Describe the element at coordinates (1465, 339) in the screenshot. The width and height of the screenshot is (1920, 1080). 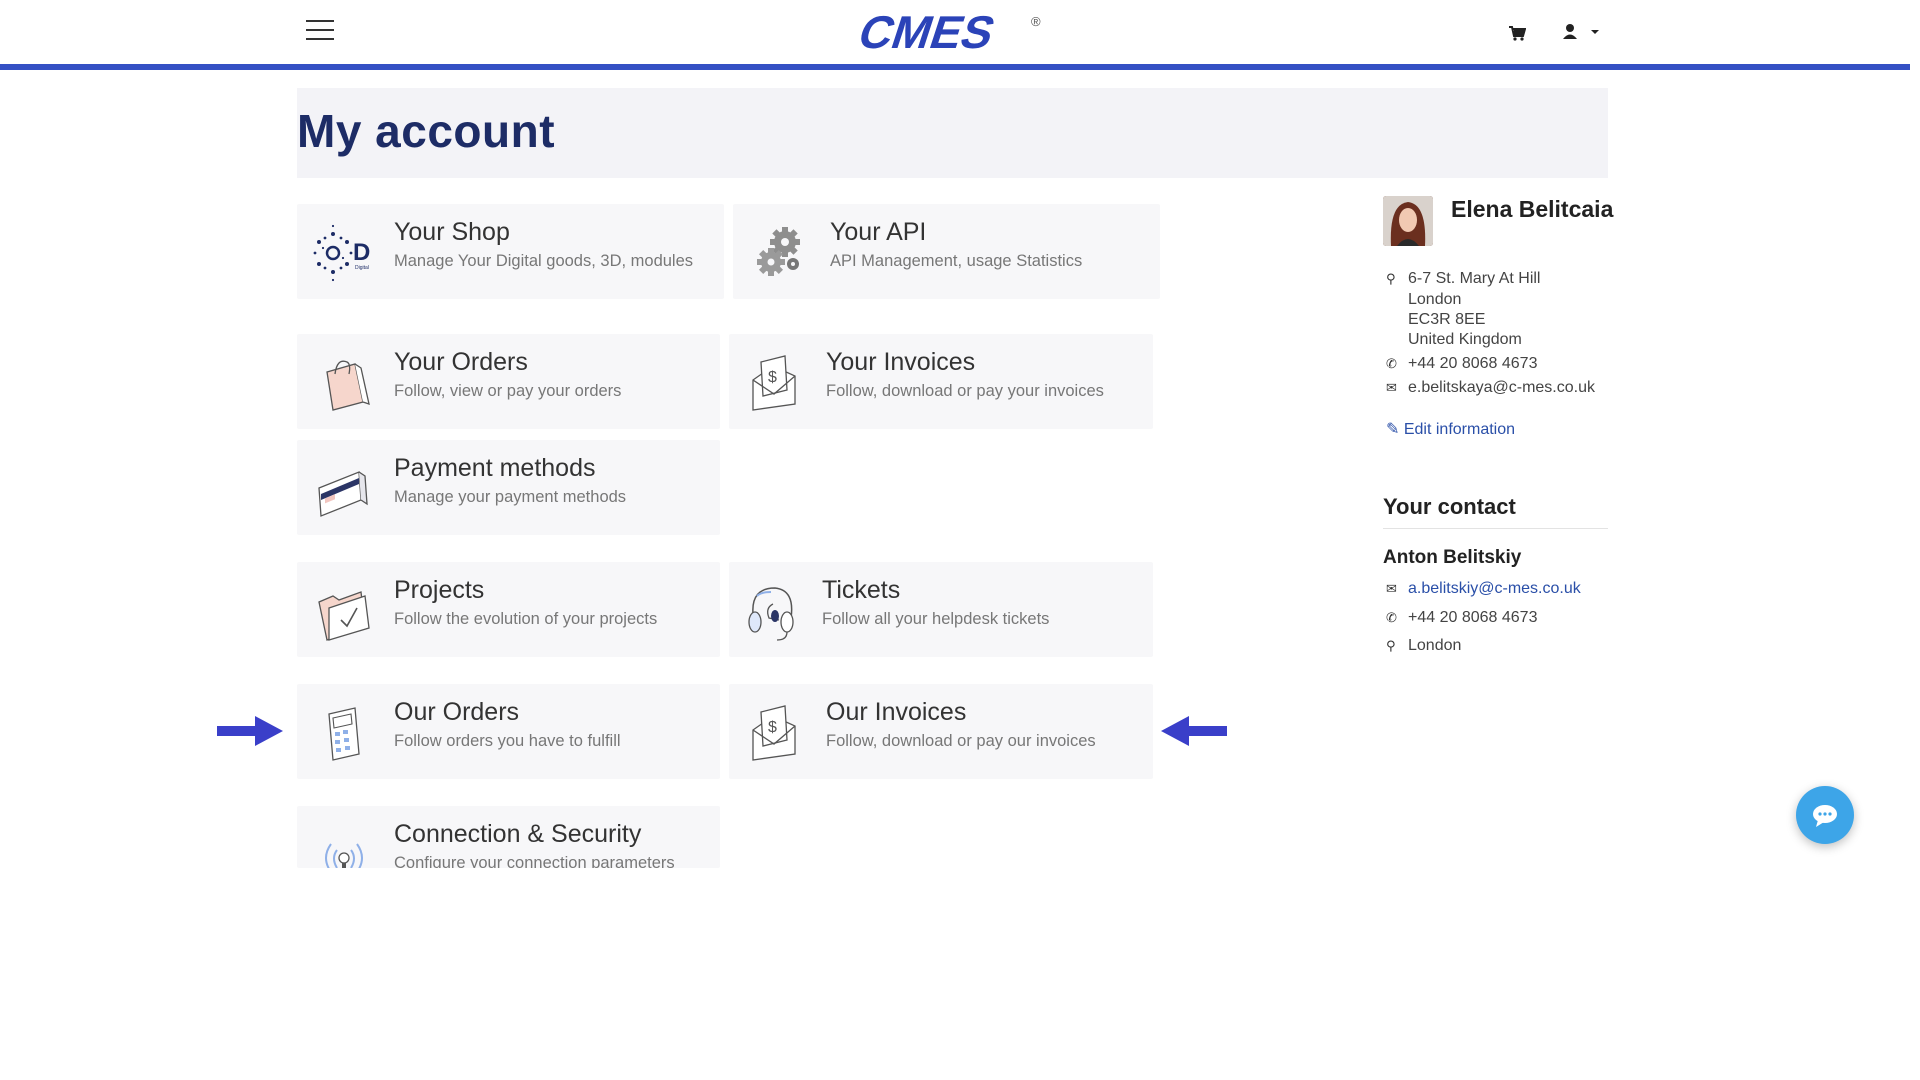
I see `address-line-4: United Kingdom` at that location.